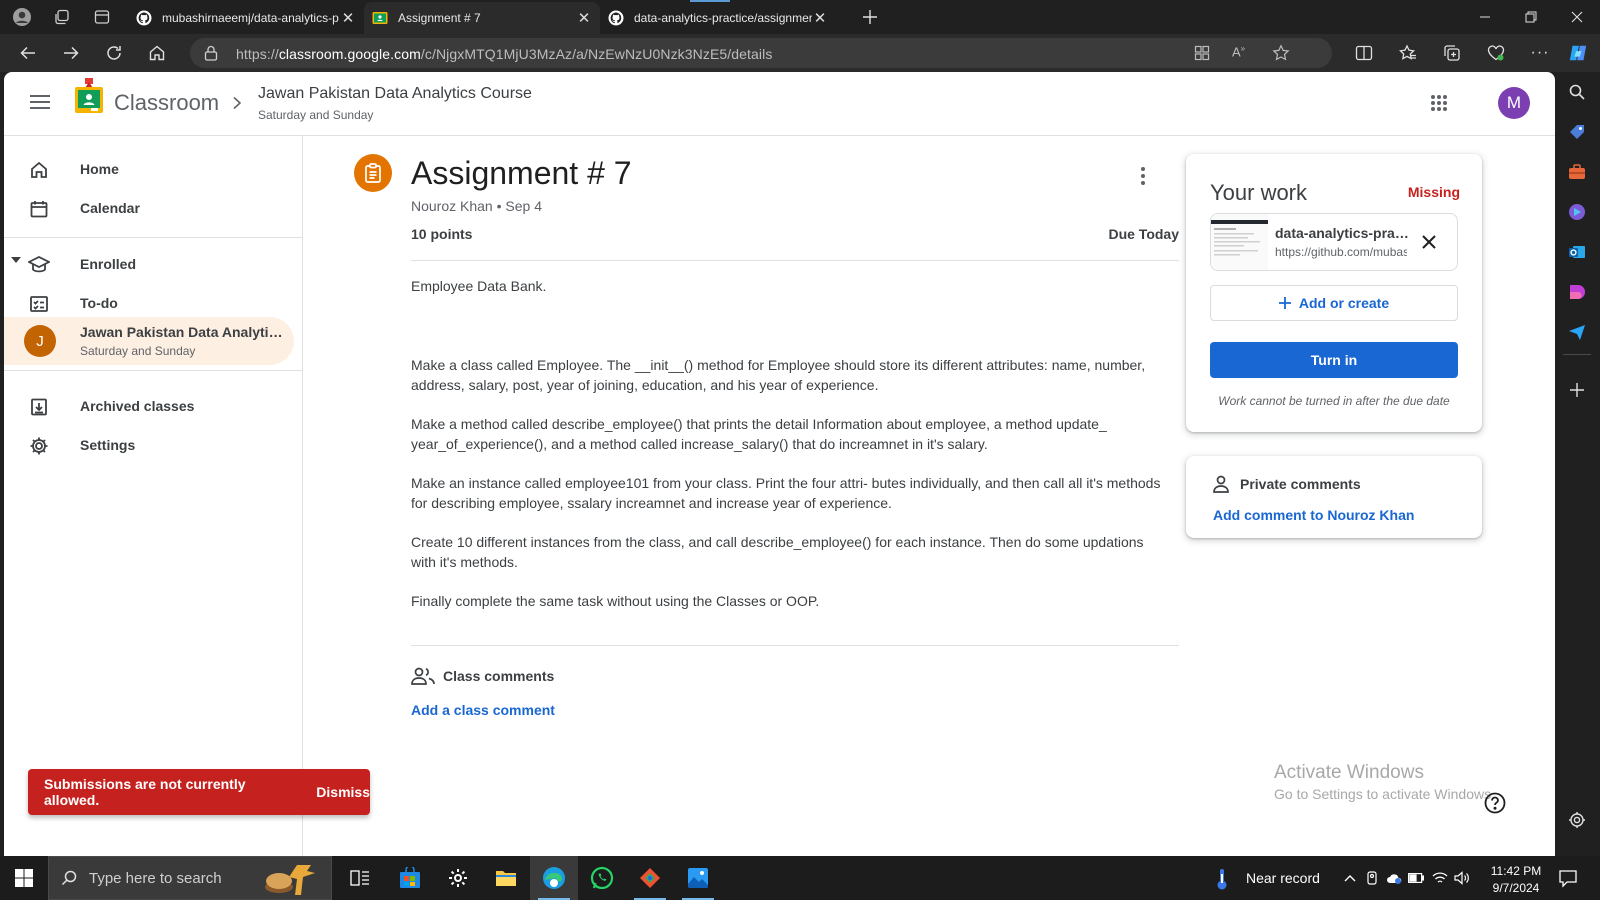 The image size is (1600, 900). What do you see at coordinates (138, 351) in the screenshot?
I see `class-subtitle: Saturday and Sunday` at bounding box center [138, 351].